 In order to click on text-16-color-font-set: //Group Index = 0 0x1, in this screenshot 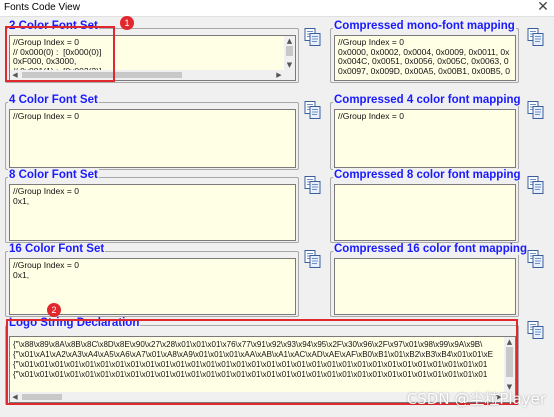, I will do `click(46, 270)`.